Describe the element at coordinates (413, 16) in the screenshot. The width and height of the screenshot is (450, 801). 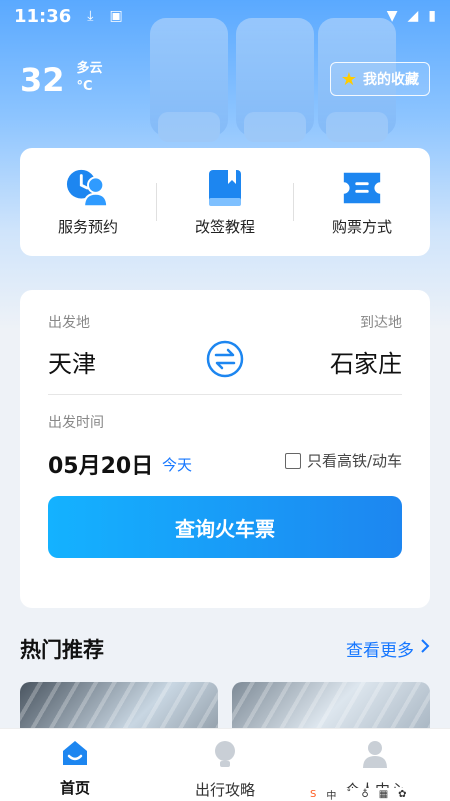
I see `signal-icon: ◢` at that location.